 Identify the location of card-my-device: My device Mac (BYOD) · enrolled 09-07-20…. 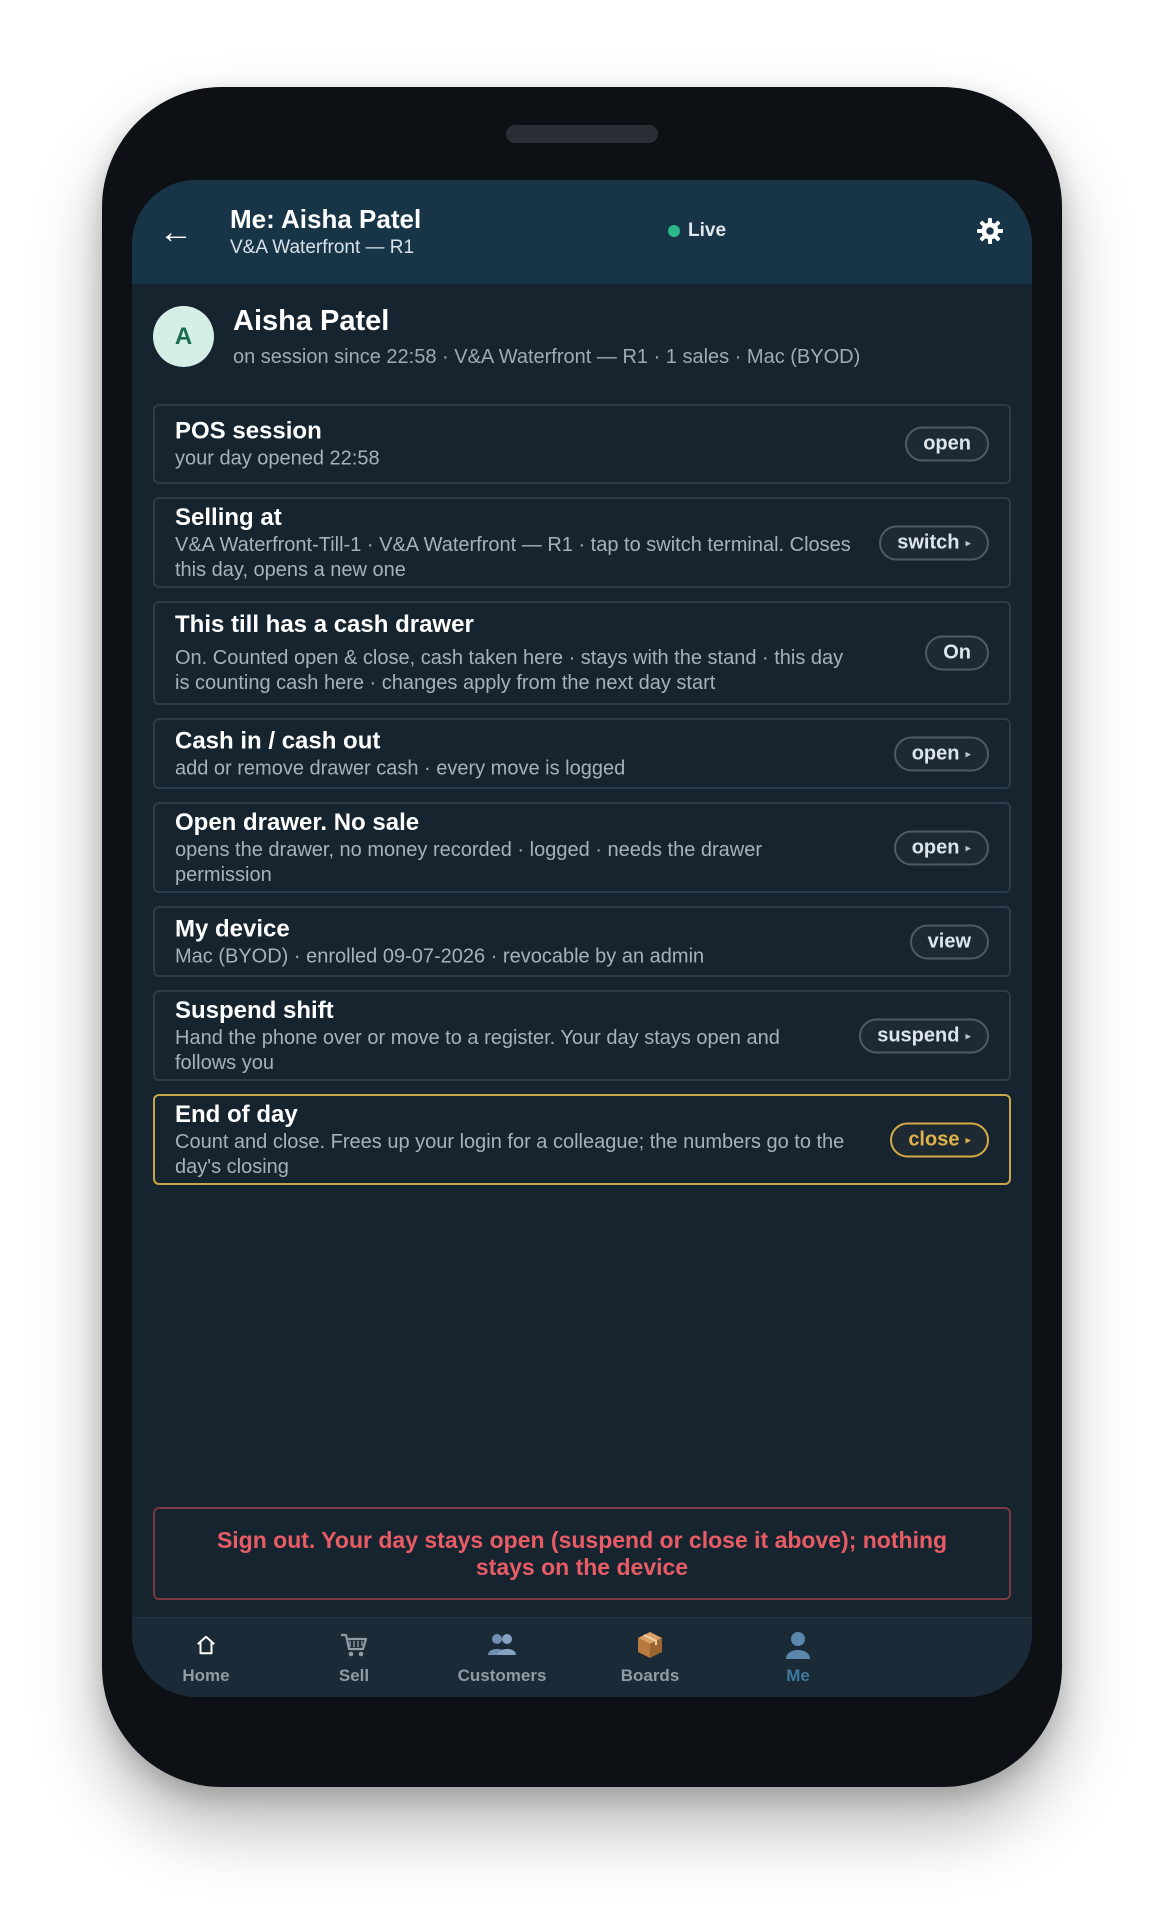
(582, 941).